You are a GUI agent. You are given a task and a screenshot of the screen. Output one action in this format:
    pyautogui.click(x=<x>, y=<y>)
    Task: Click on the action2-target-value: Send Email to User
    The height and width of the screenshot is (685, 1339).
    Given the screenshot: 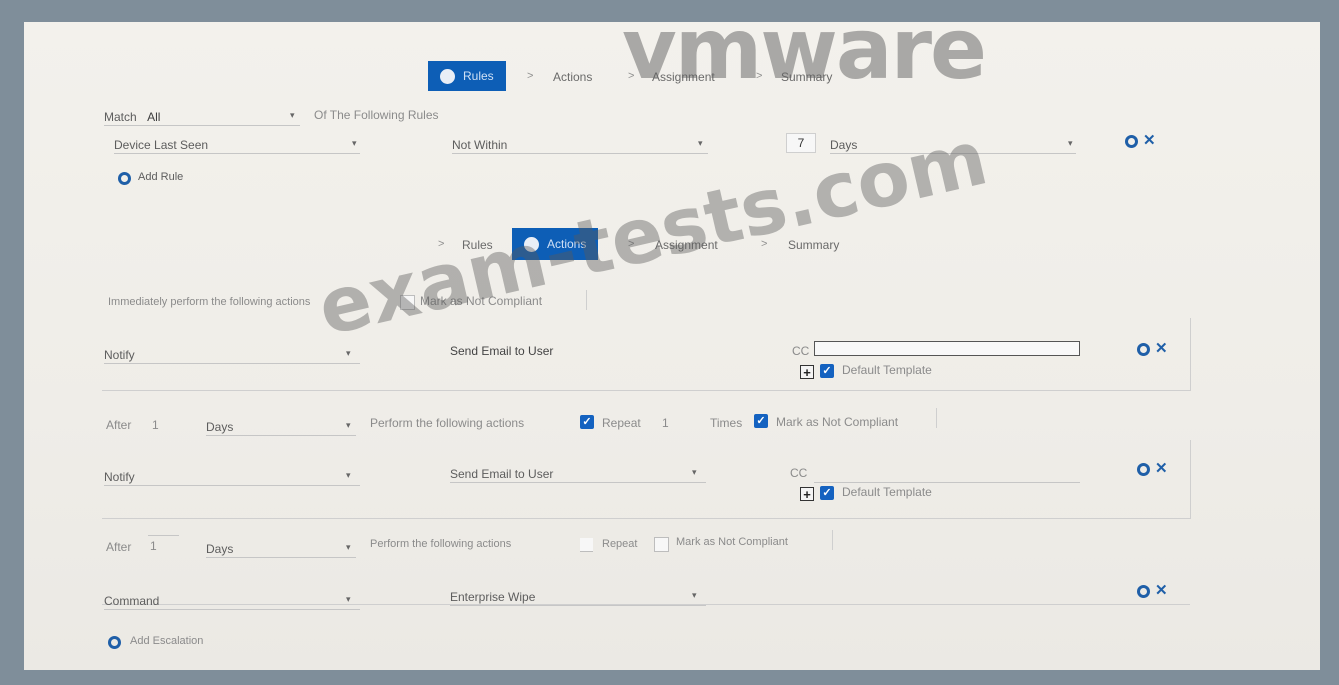 What is the action you would take?
    pyautogui.click(x=502, y=474)
    